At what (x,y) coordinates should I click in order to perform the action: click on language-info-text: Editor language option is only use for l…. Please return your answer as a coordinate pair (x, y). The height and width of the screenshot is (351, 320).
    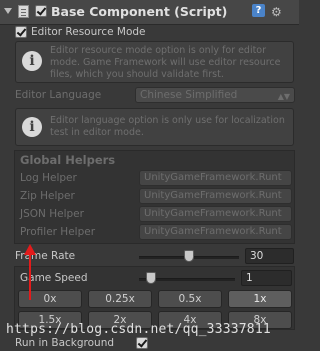
    Looking at the image, I should click on (167, 126).